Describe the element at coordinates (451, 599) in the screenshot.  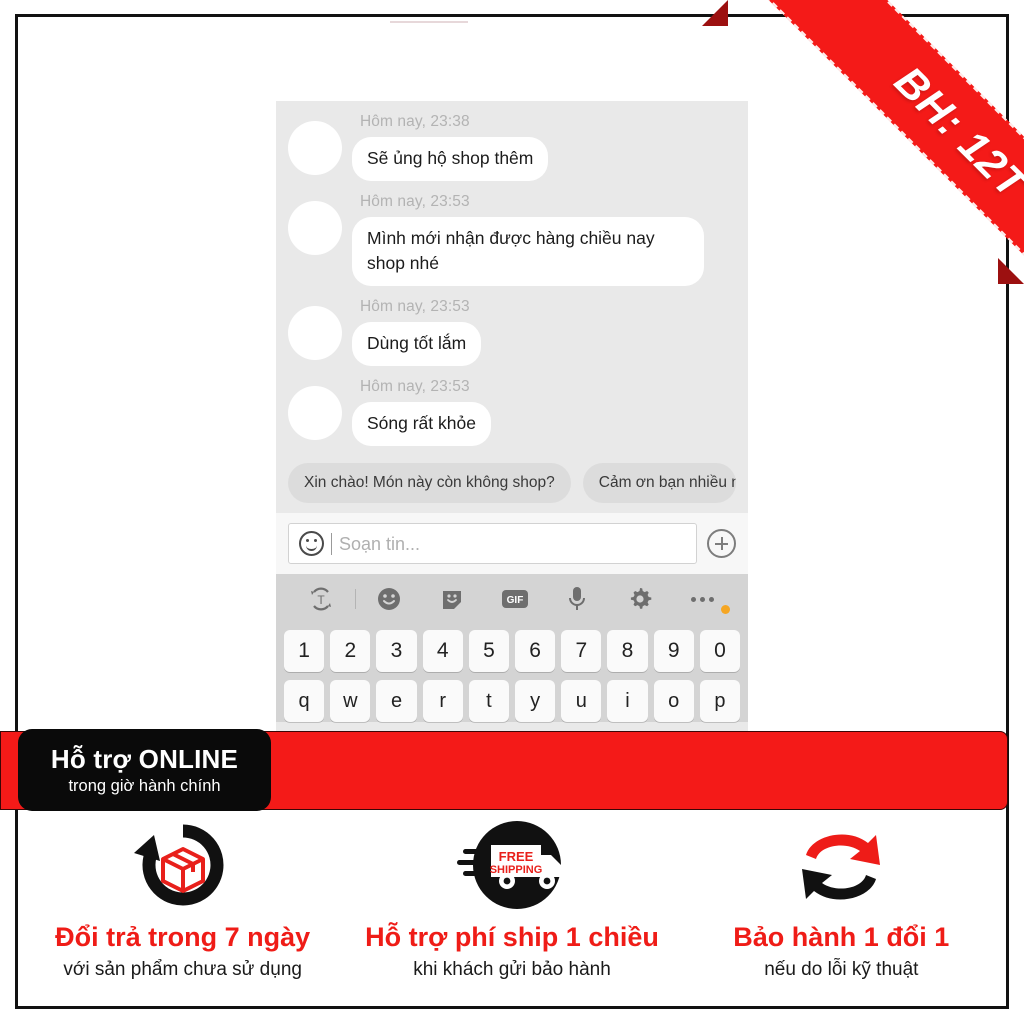
I see `sticker-icon` at that location.